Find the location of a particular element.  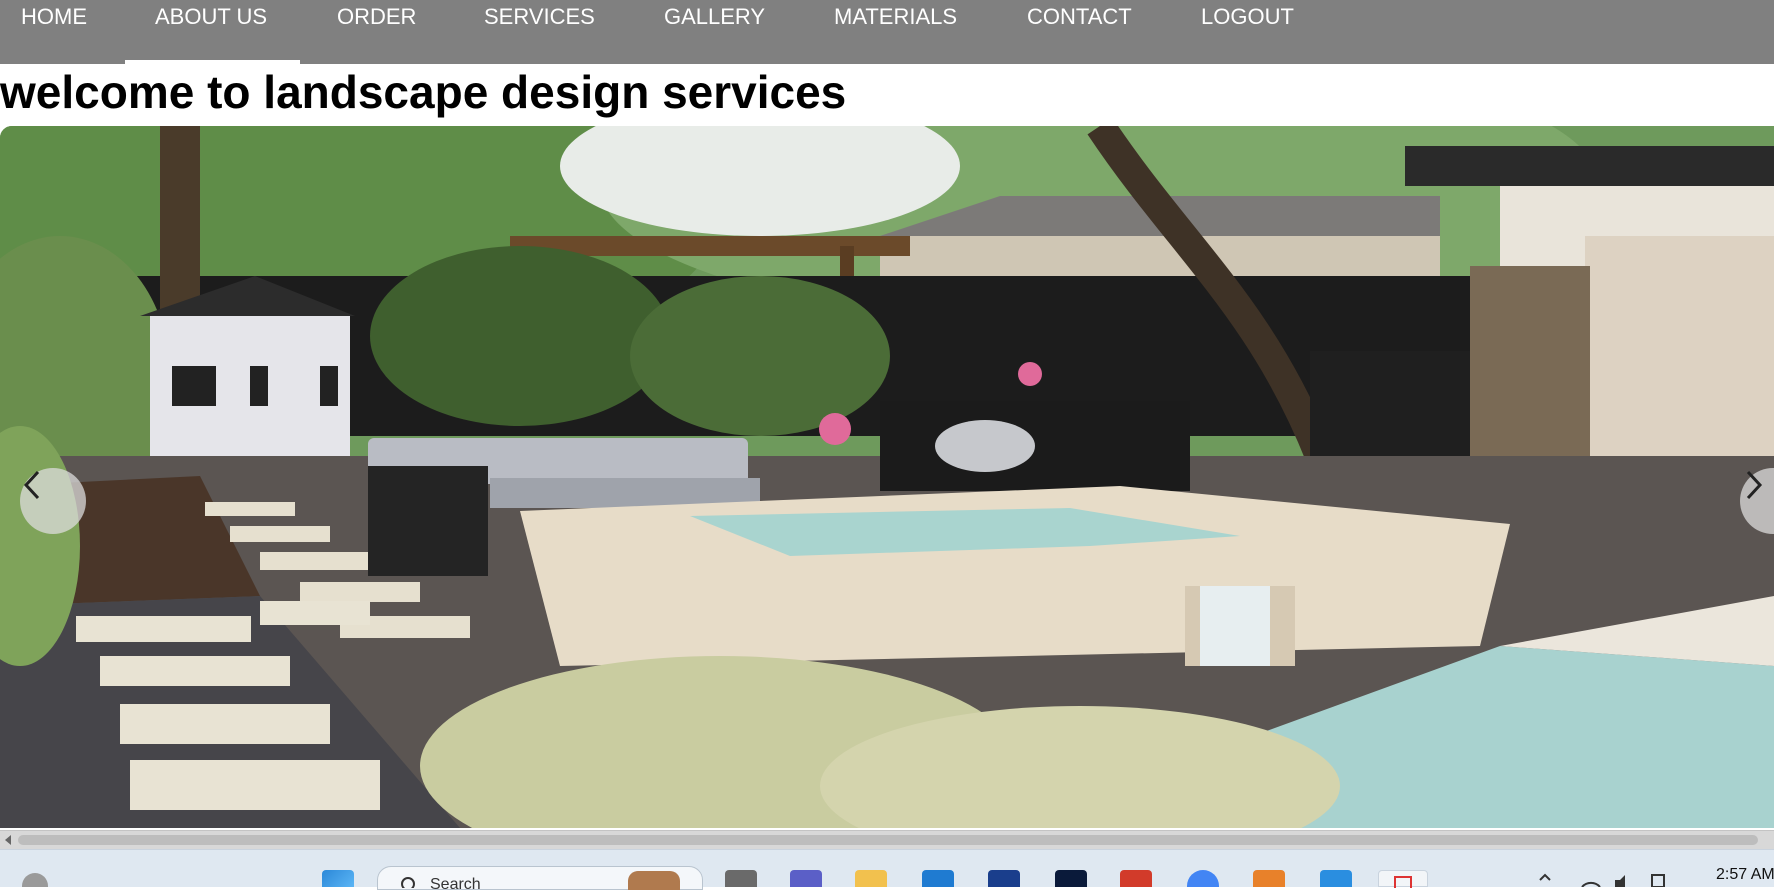

nav-gallery-link: GALLERY is located at coordinates (714, 17).